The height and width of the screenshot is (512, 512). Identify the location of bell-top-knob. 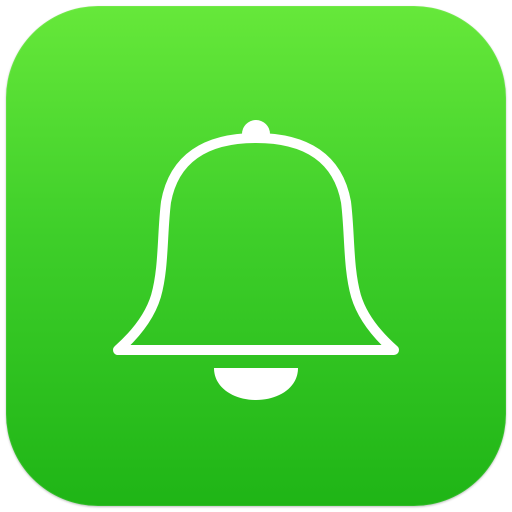
(256, 127).